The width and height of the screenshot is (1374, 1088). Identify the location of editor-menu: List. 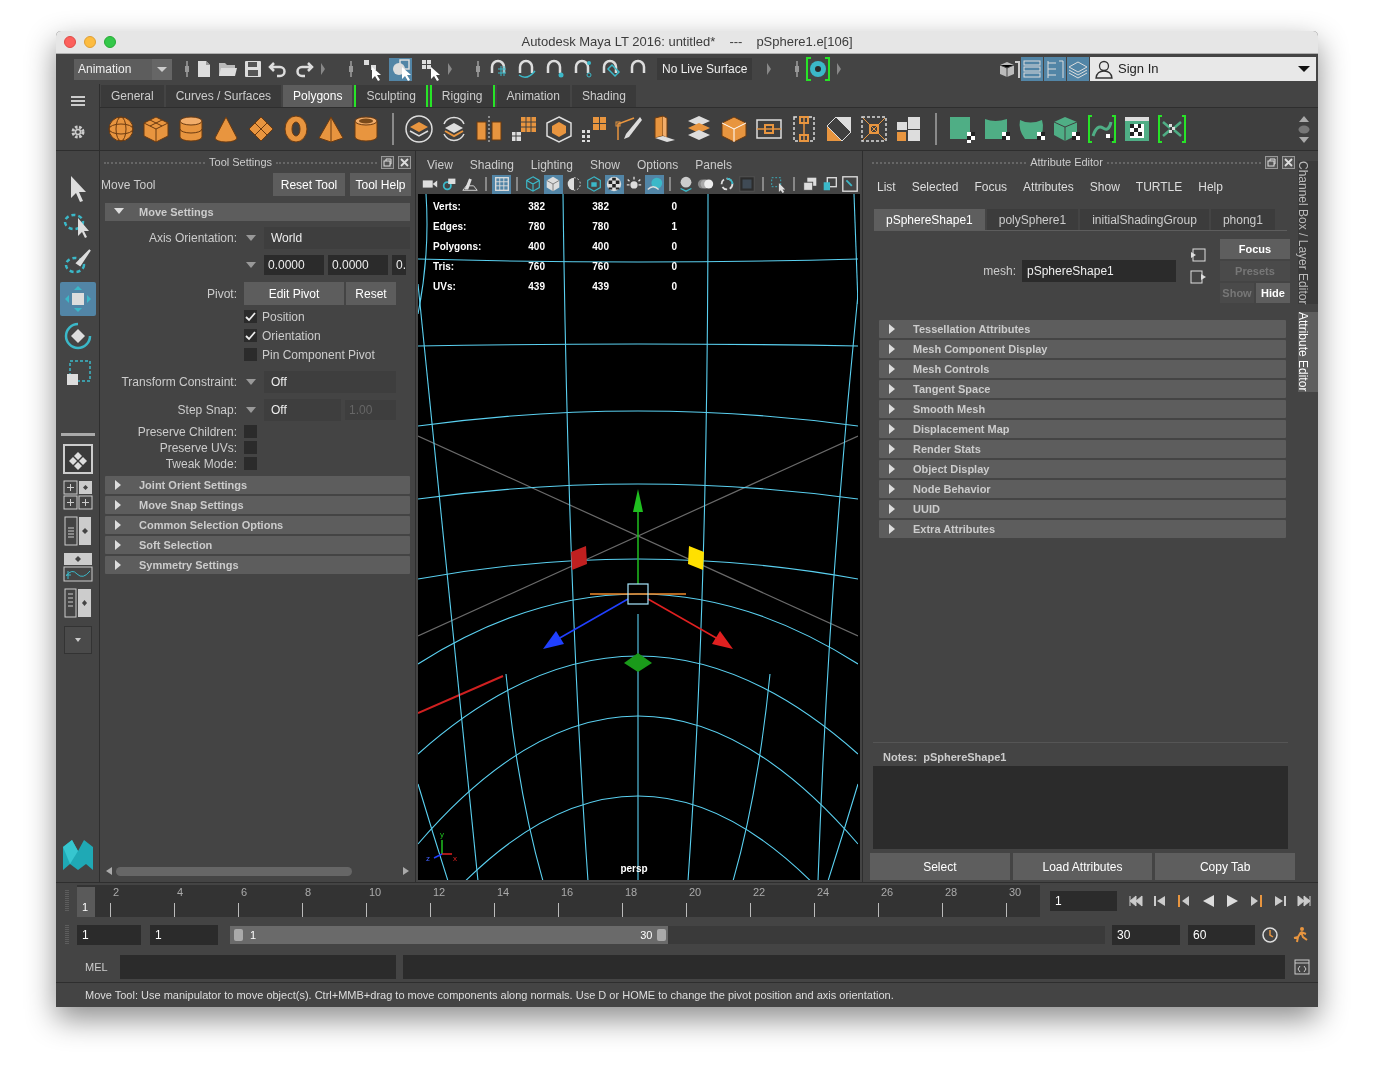
(886, 187).